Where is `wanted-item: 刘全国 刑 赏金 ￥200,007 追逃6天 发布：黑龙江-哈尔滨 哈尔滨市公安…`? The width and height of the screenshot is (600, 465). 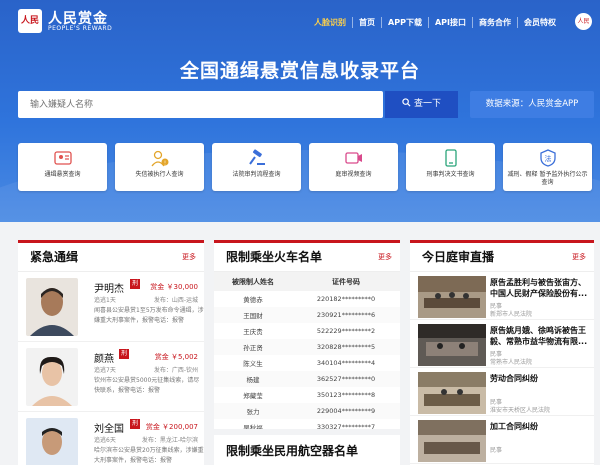 wanted-item: 刘全国 刑 赏金 ￥200,007 追逃6天 发布：黑龙江-哈尔滨 哈尔滨市公安… is located at coordinates (111, 438).